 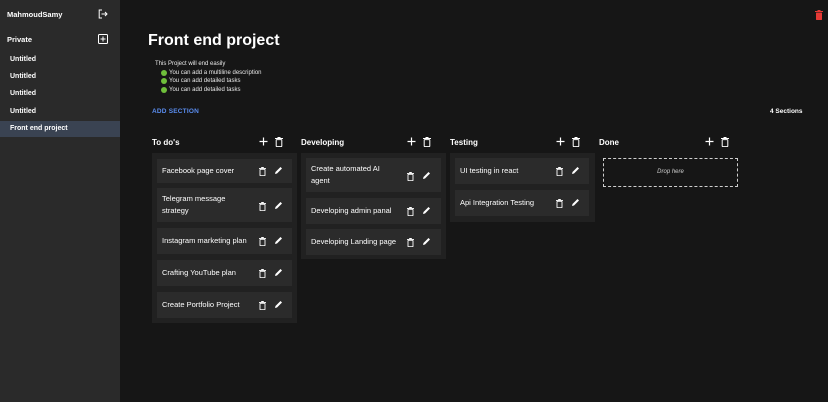 What do you see at coordinates (224, 273) in the screenshot?
I see `task-card: Crafting YouTube plan` at bounding box center [224, 273].